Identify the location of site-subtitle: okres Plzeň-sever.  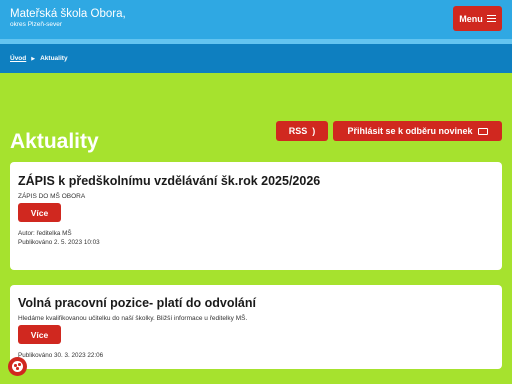
(36, 24).